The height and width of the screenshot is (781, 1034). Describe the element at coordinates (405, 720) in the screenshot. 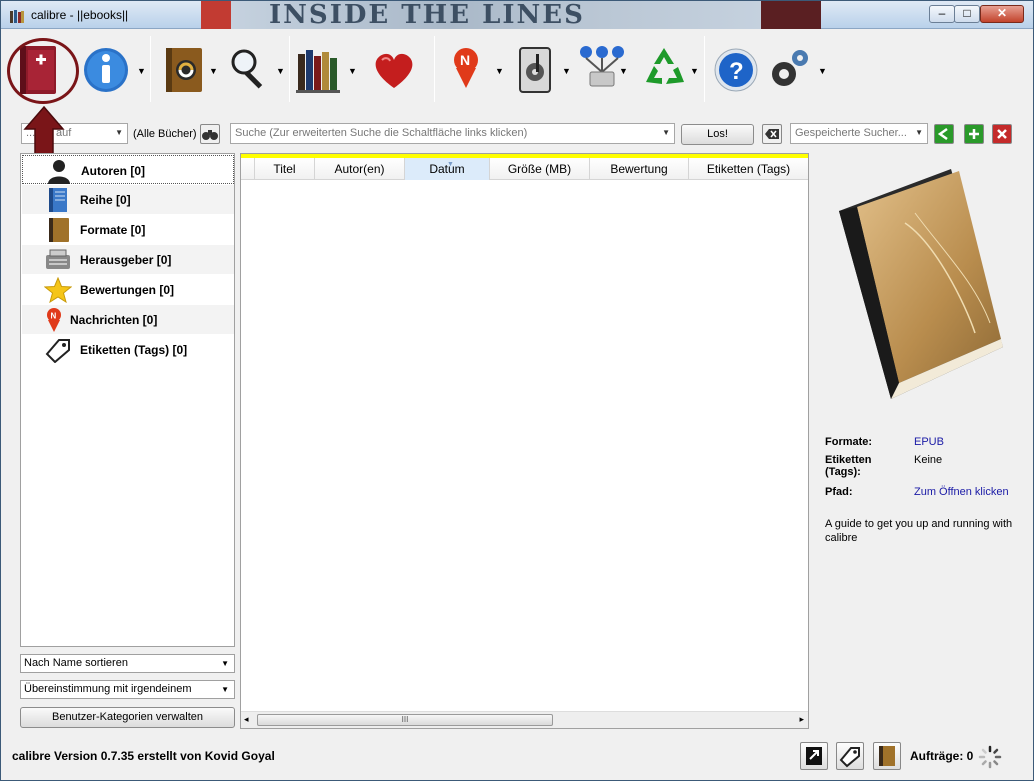

I see `scrollbar-thumb: III` at that location.